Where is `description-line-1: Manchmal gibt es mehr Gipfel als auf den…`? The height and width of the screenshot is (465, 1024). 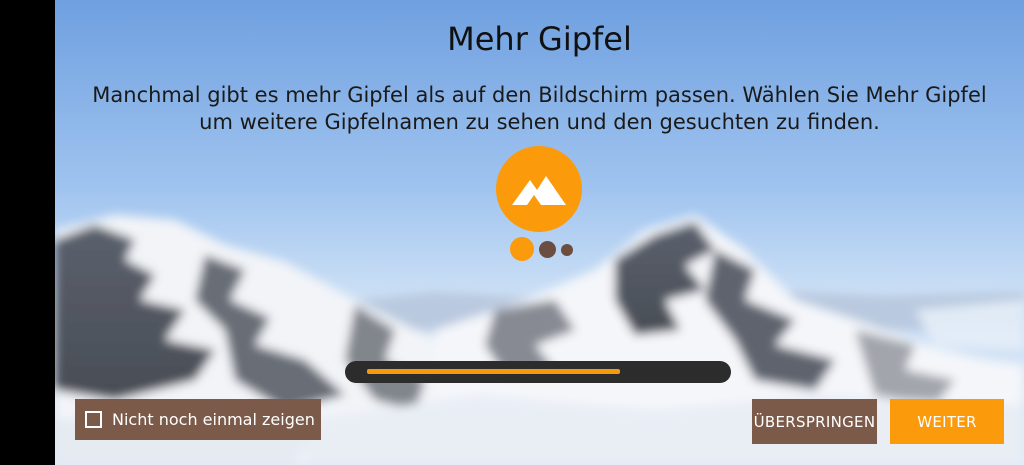
description-line-1: Manchmal gibt es mehr Gipfel als auf den… is located at coordinates (539, 95).